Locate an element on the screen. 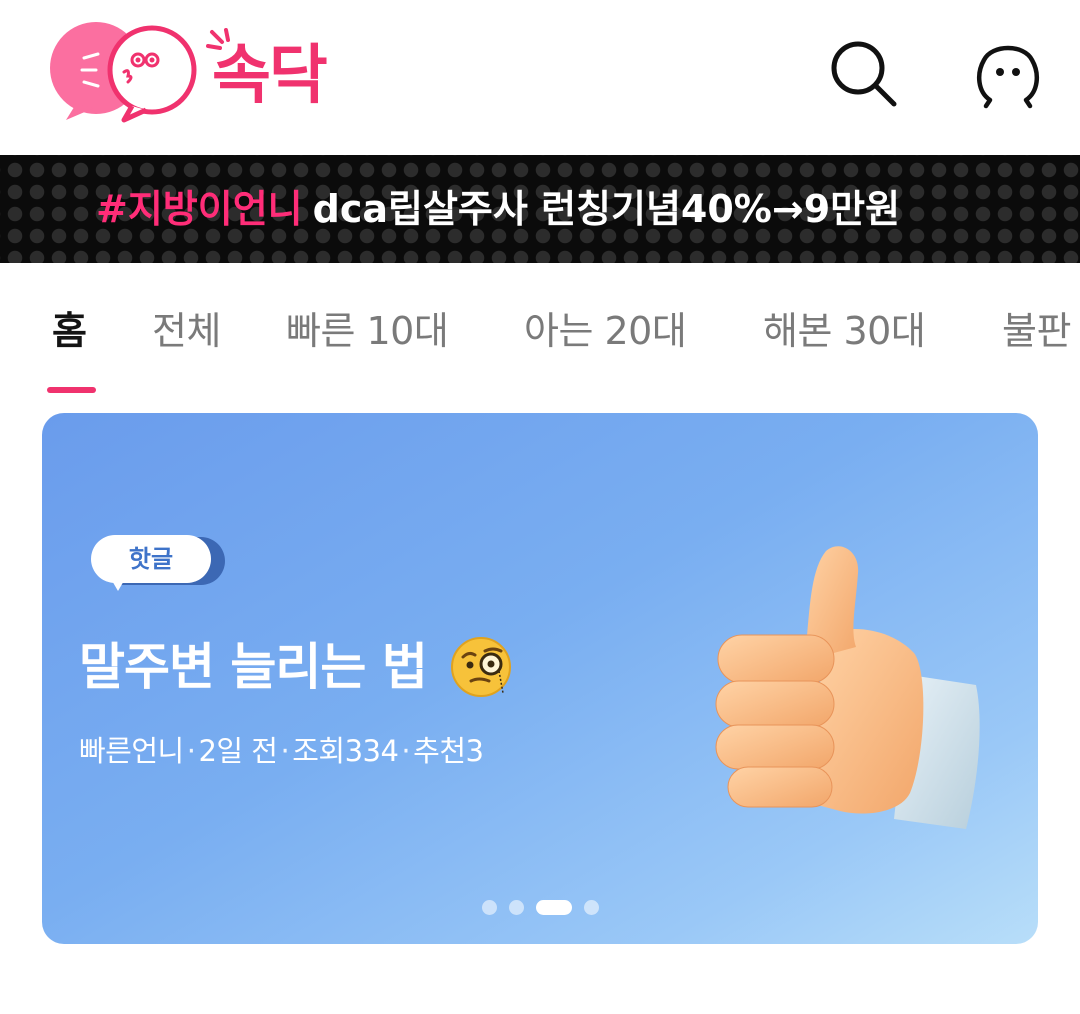 The image size is (1080, 1014). ticker-tag: #지방이언니 is located at coordinates (199, 209).